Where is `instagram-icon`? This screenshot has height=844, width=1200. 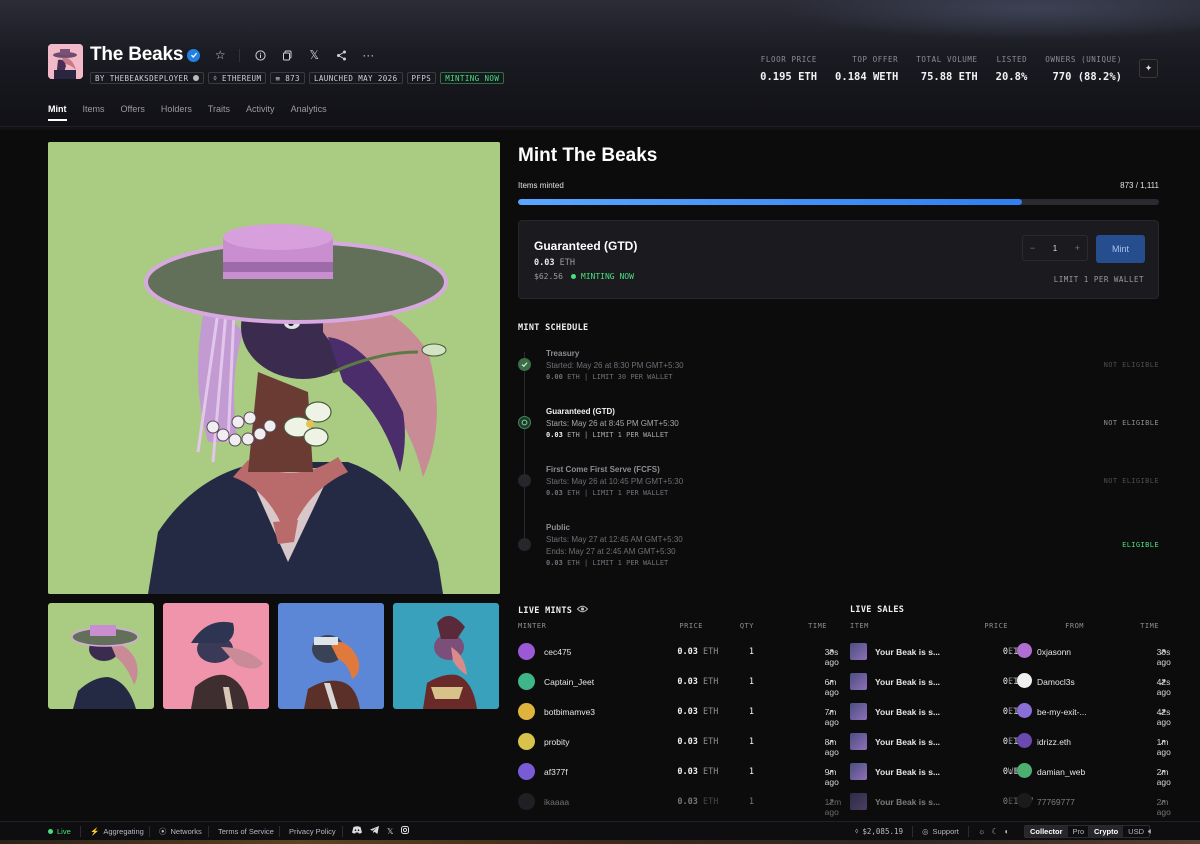
instagram-icon is located at coordinates (405, 831).